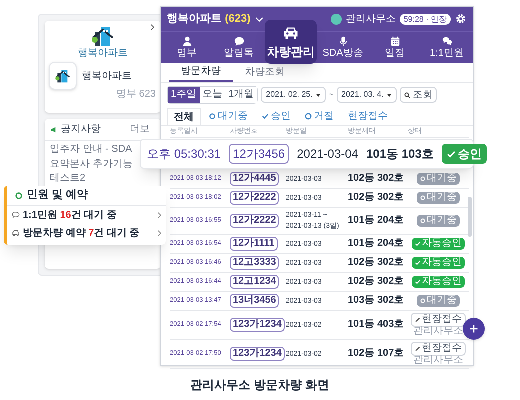  Describe the element at coordinates (255, 301) in the screenshot. I see `license-plate: 13너3456` at that location.